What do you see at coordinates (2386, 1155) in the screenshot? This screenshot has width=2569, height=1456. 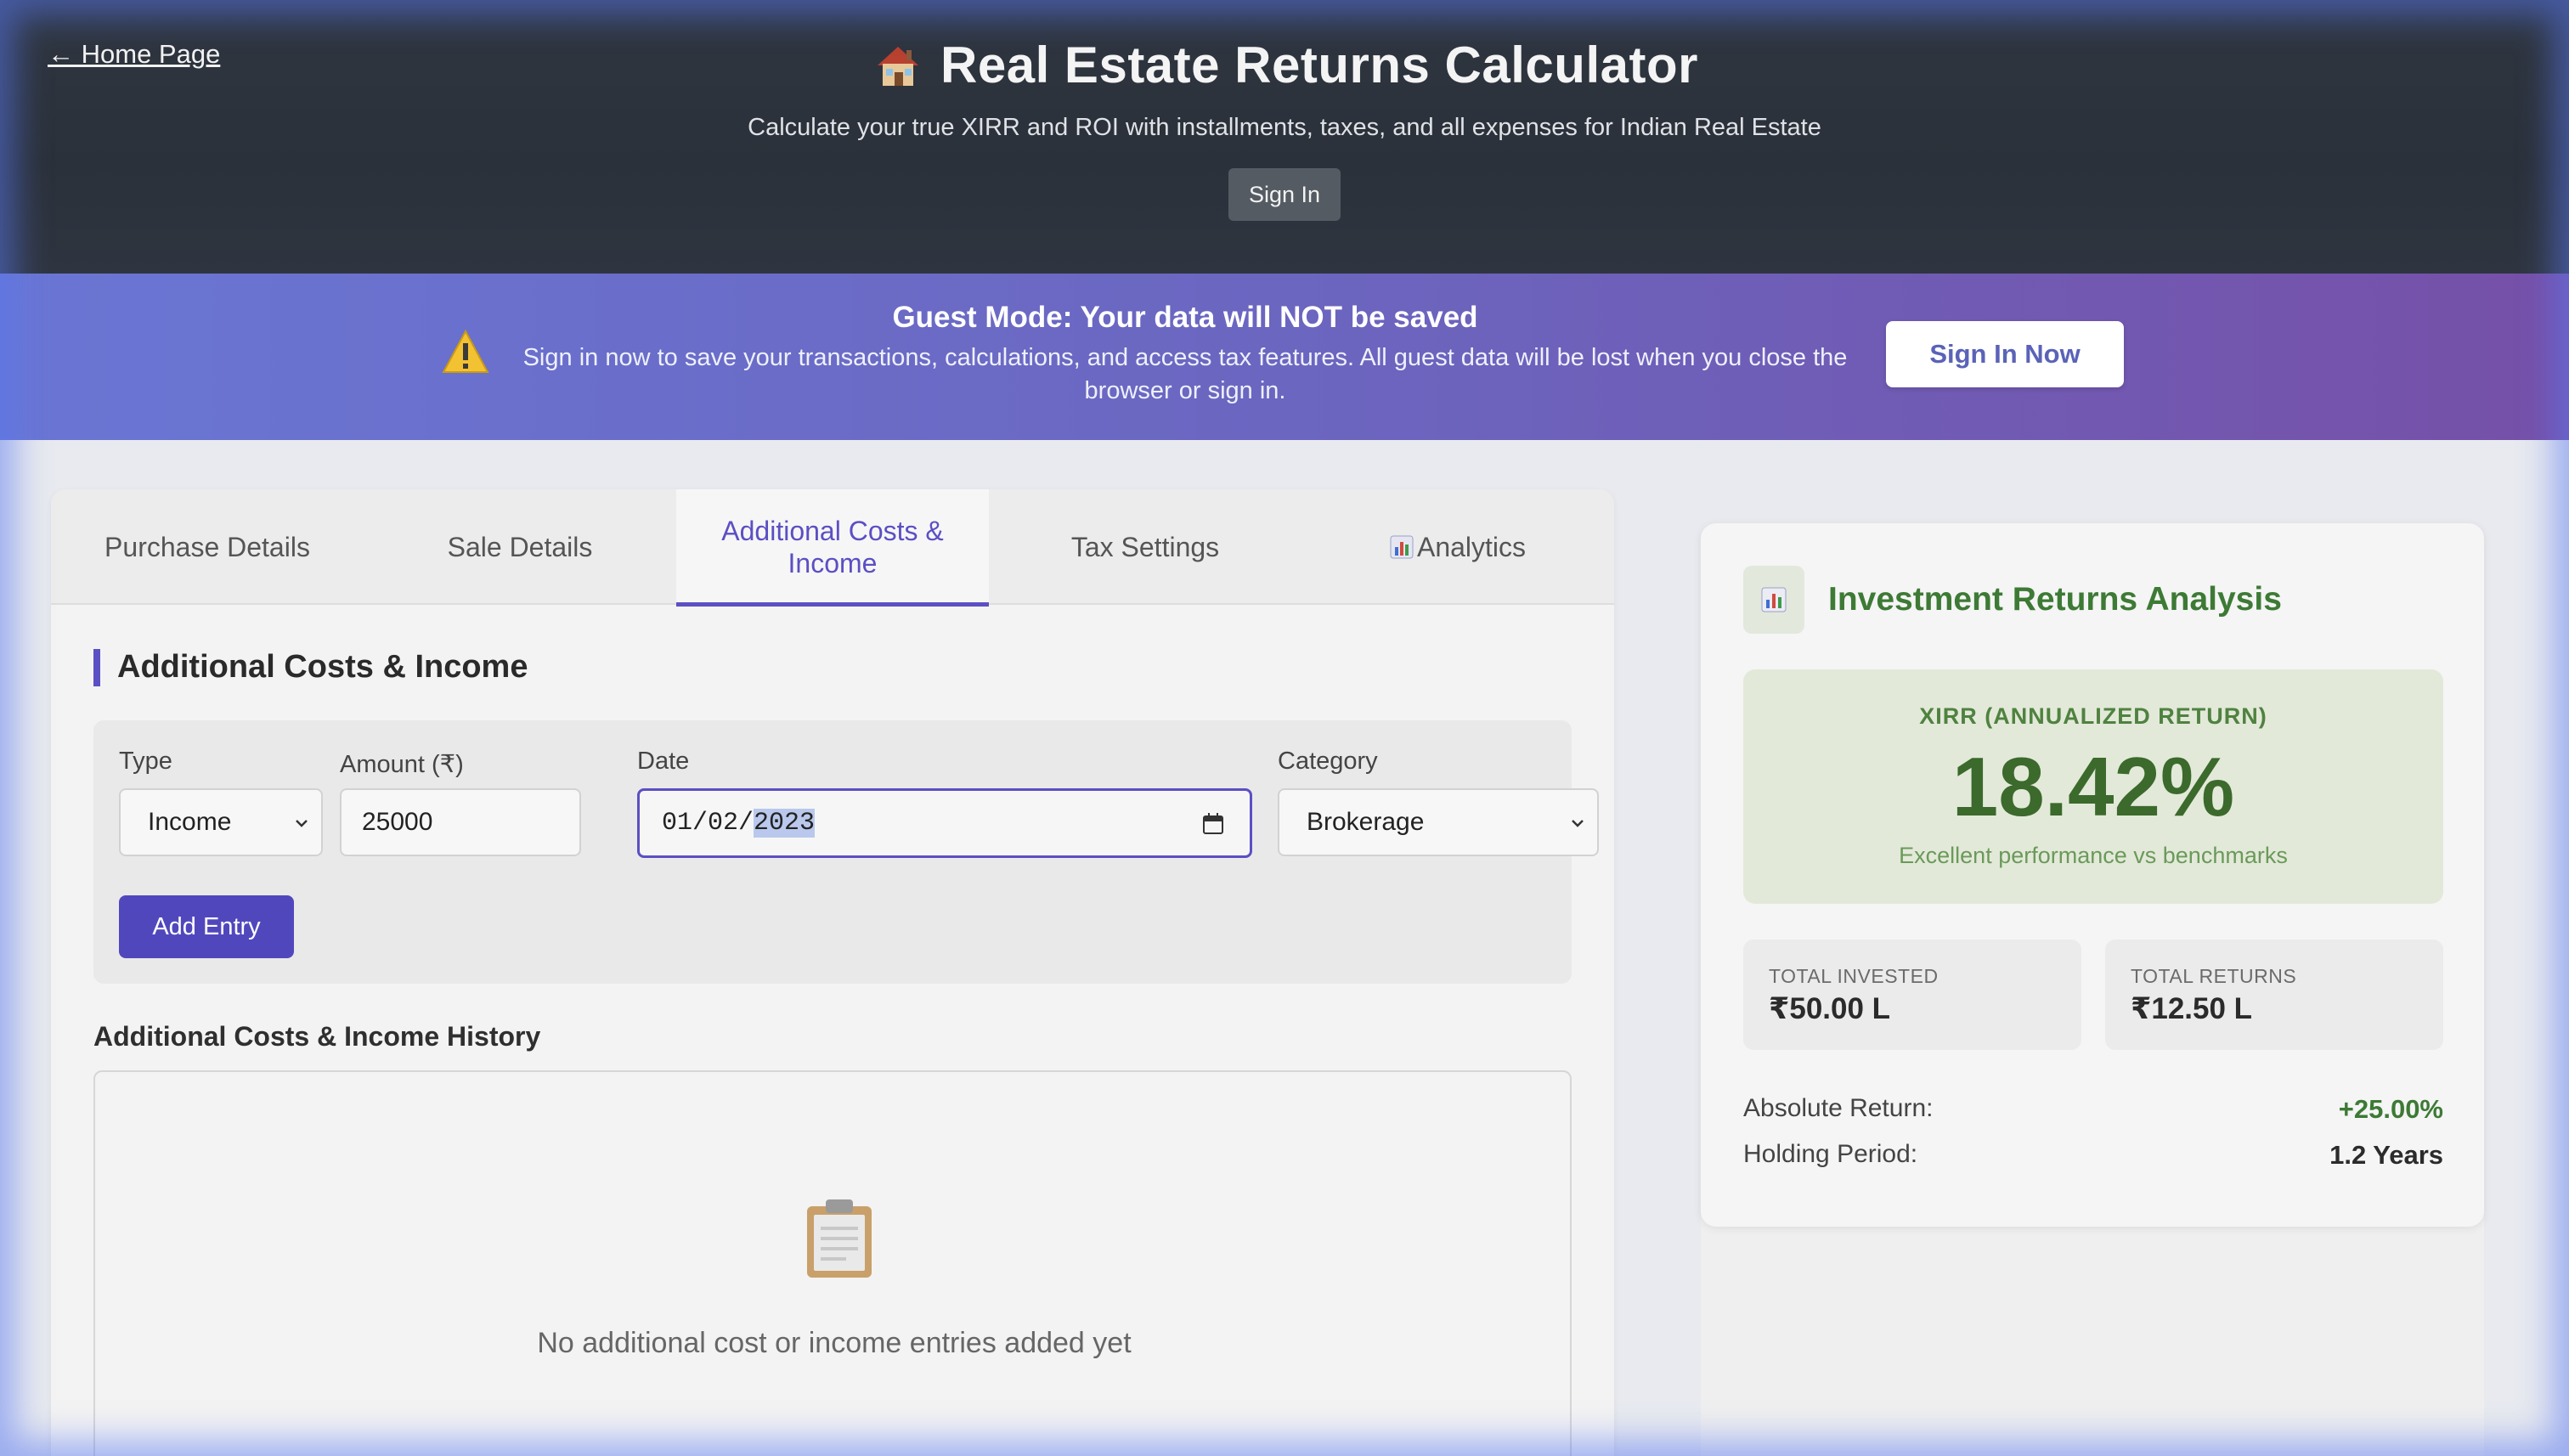 I see `holding-period-value: 1.2 Years` at bounding box center [2386, 1155].